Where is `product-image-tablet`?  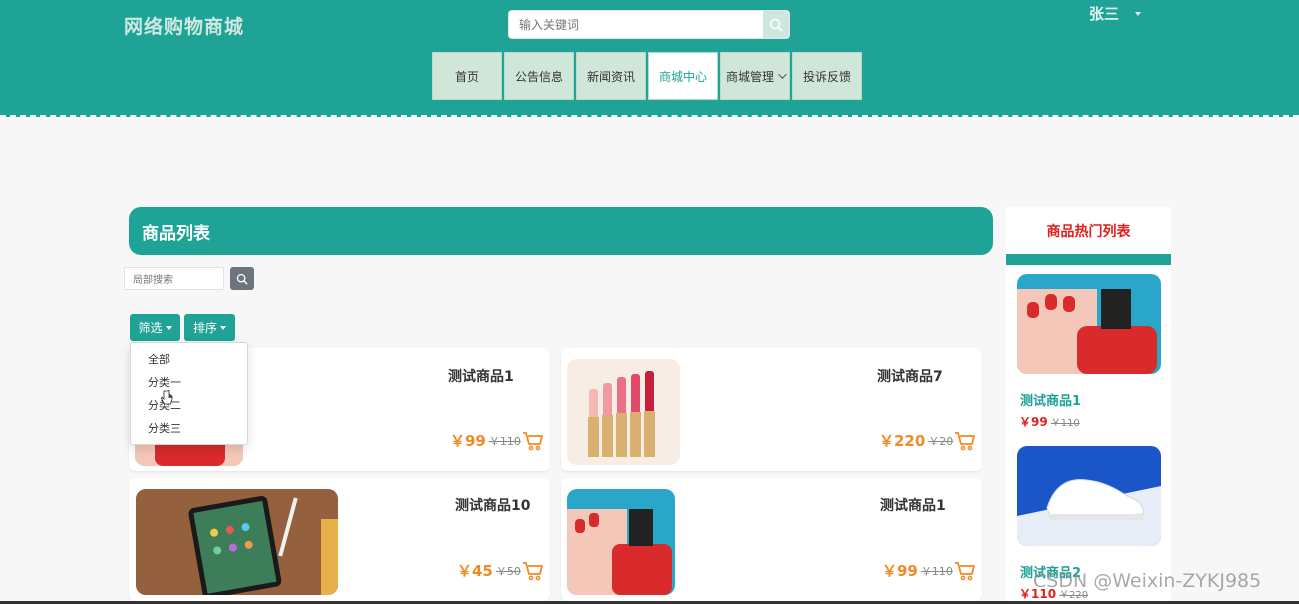 product-image-tablet is located at coordinates (237, 542).